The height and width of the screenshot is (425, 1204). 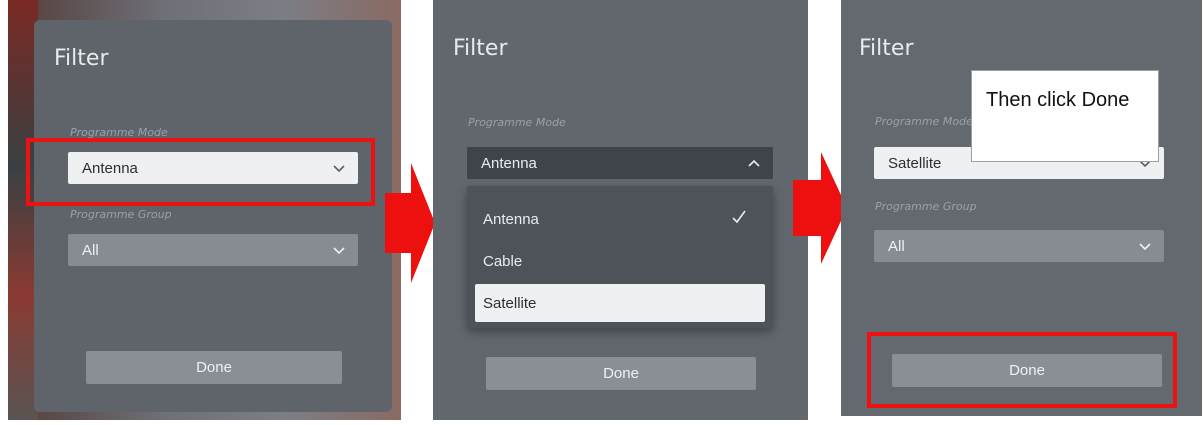 What do you see at coordinates (511, 219) in the screenshot?
I see `option-label: Antenna` at bounding box center [511, 219].